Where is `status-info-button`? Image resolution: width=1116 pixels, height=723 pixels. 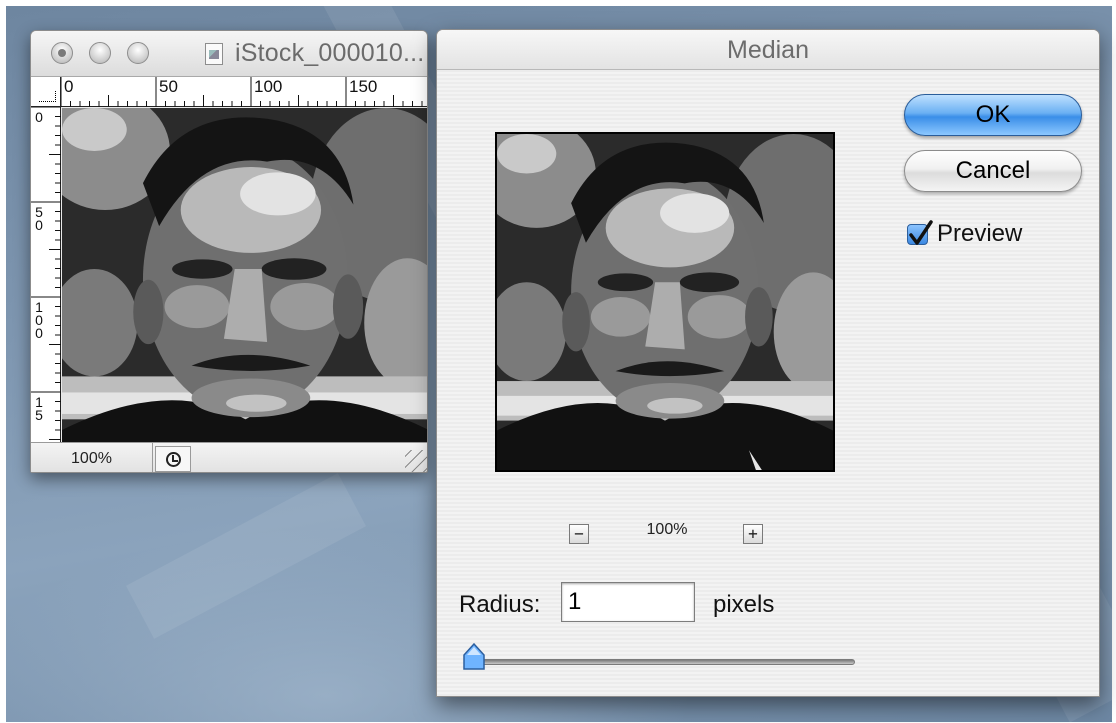
status-info-button is located at coordinates (173, 459).